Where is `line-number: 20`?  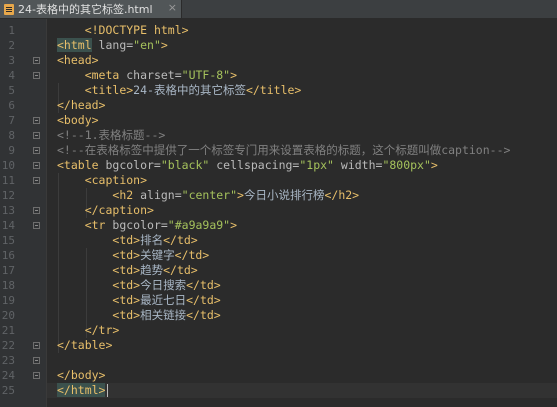 line-number: 20 is located at coordinates (8, 315).